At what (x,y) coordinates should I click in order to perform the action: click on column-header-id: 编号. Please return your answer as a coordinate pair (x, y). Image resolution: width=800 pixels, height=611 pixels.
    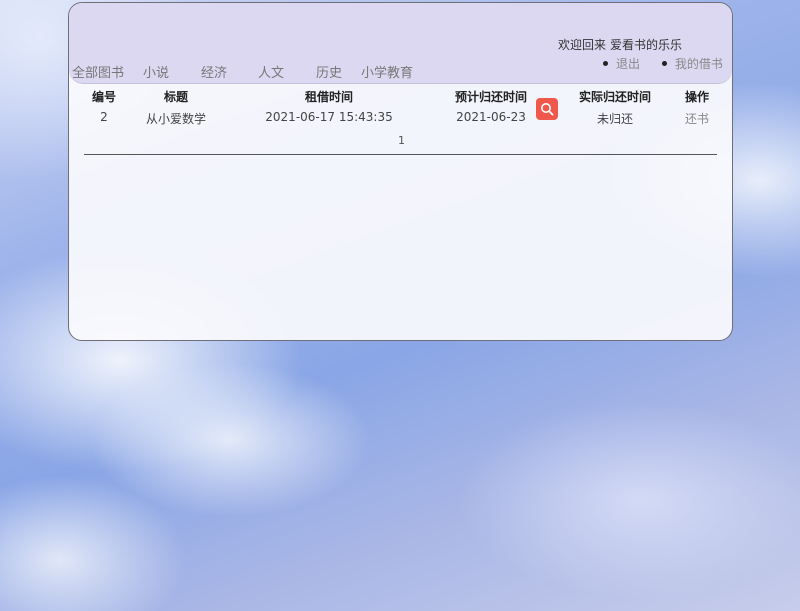
    Looking at the image, I should click on (104, 97).